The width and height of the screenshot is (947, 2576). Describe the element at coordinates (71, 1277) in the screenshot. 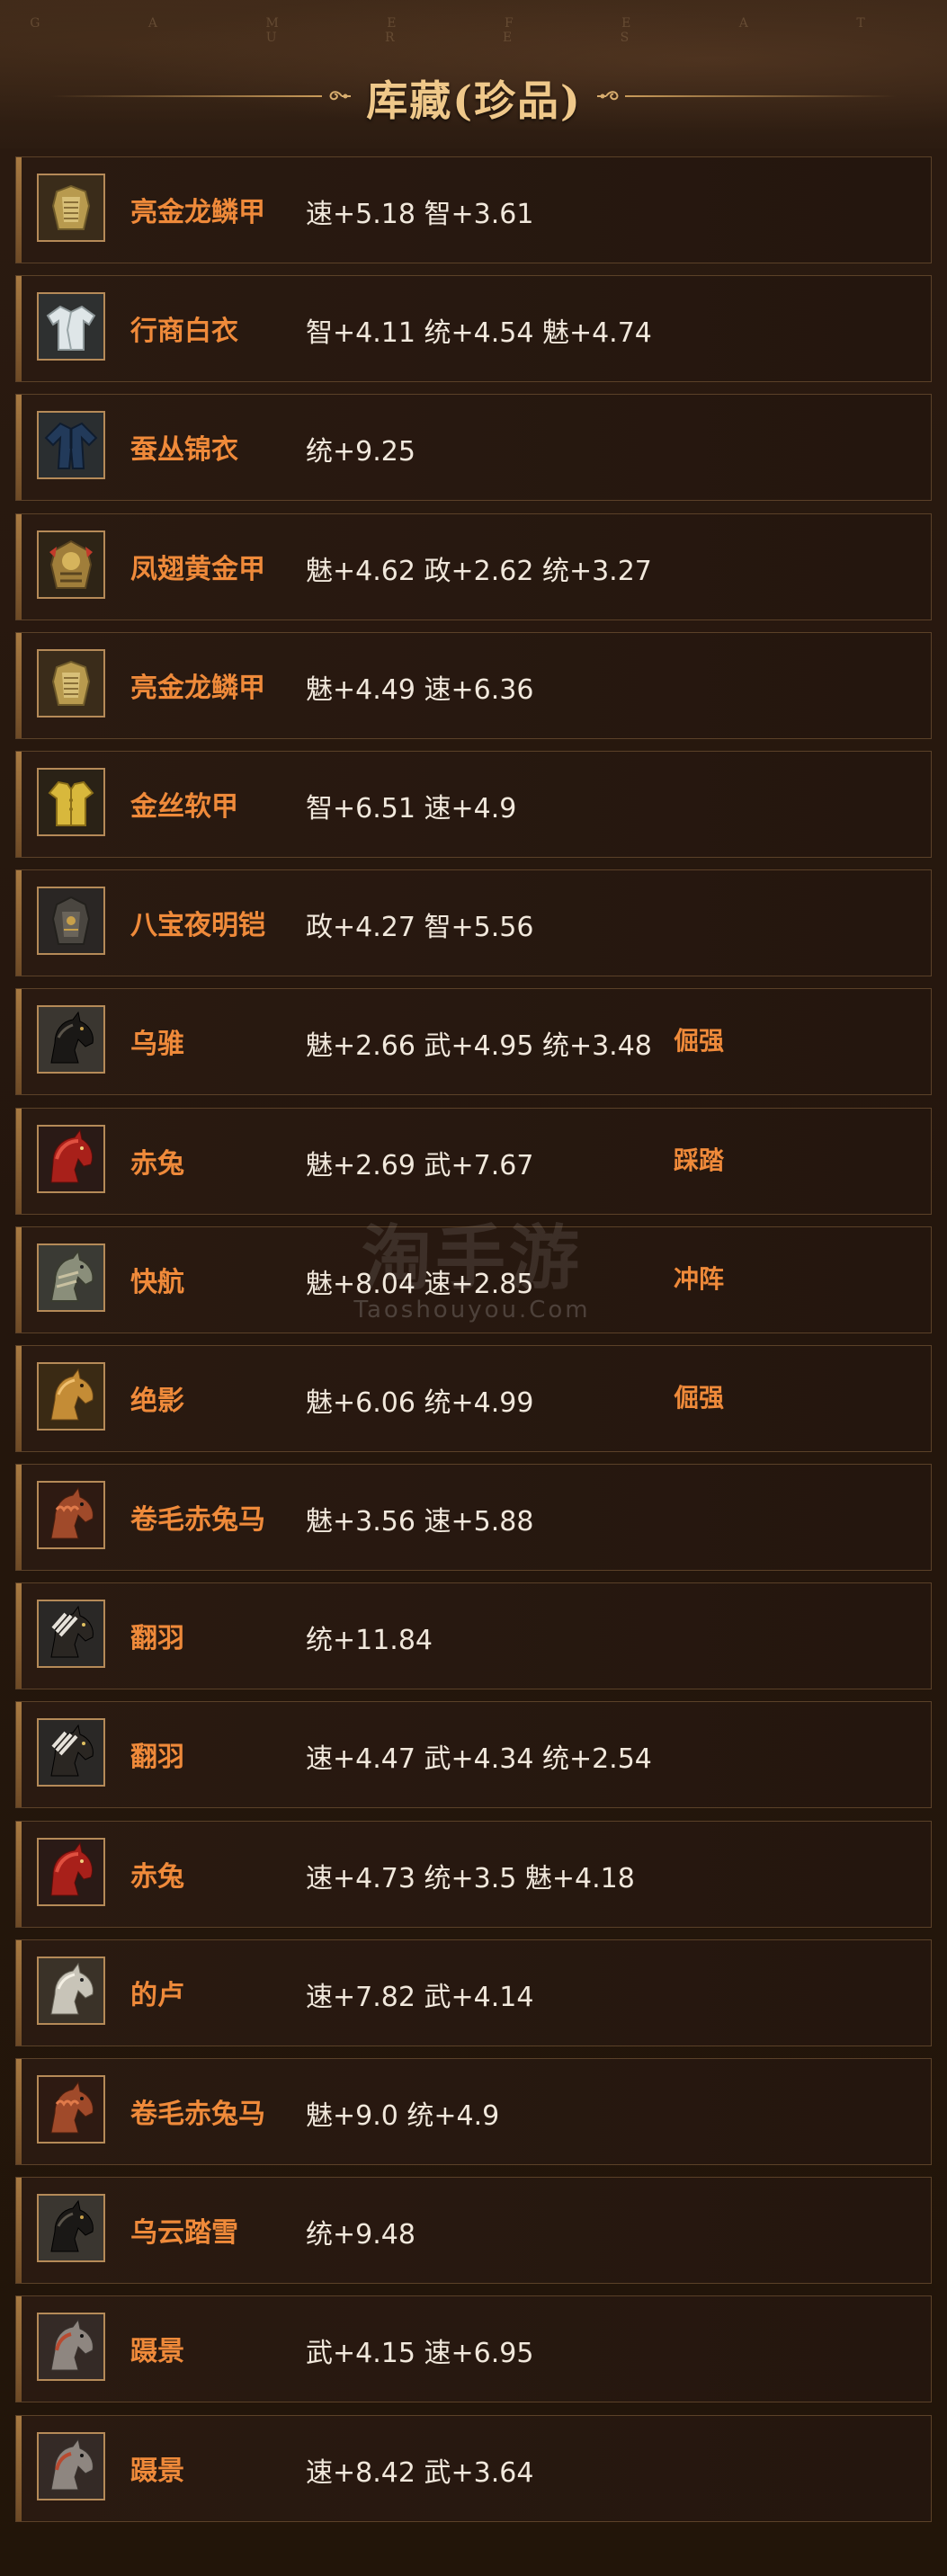

I see `armored-horse-icon` at that location.